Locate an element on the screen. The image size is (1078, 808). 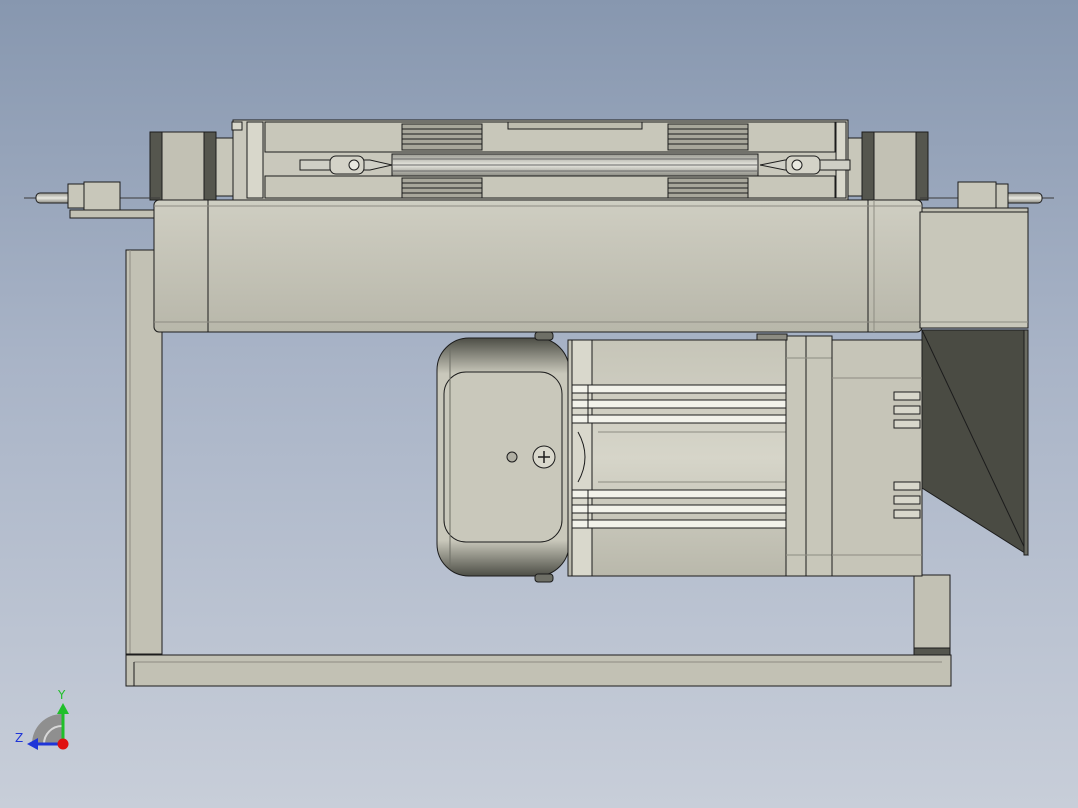
y-axis-label: Y is located at coordinates (62, 695).